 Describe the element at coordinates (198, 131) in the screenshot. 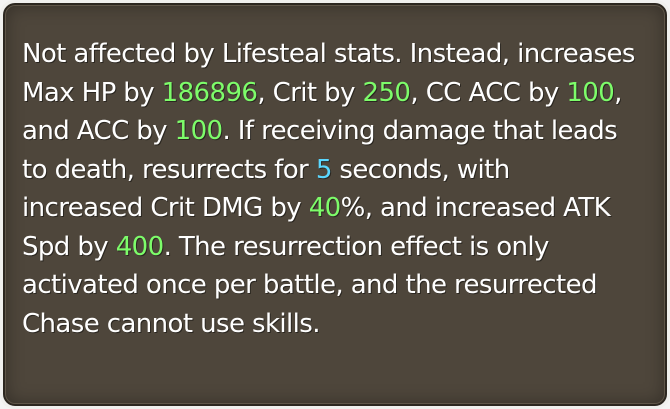

I see `acc-value: 100` at that location.